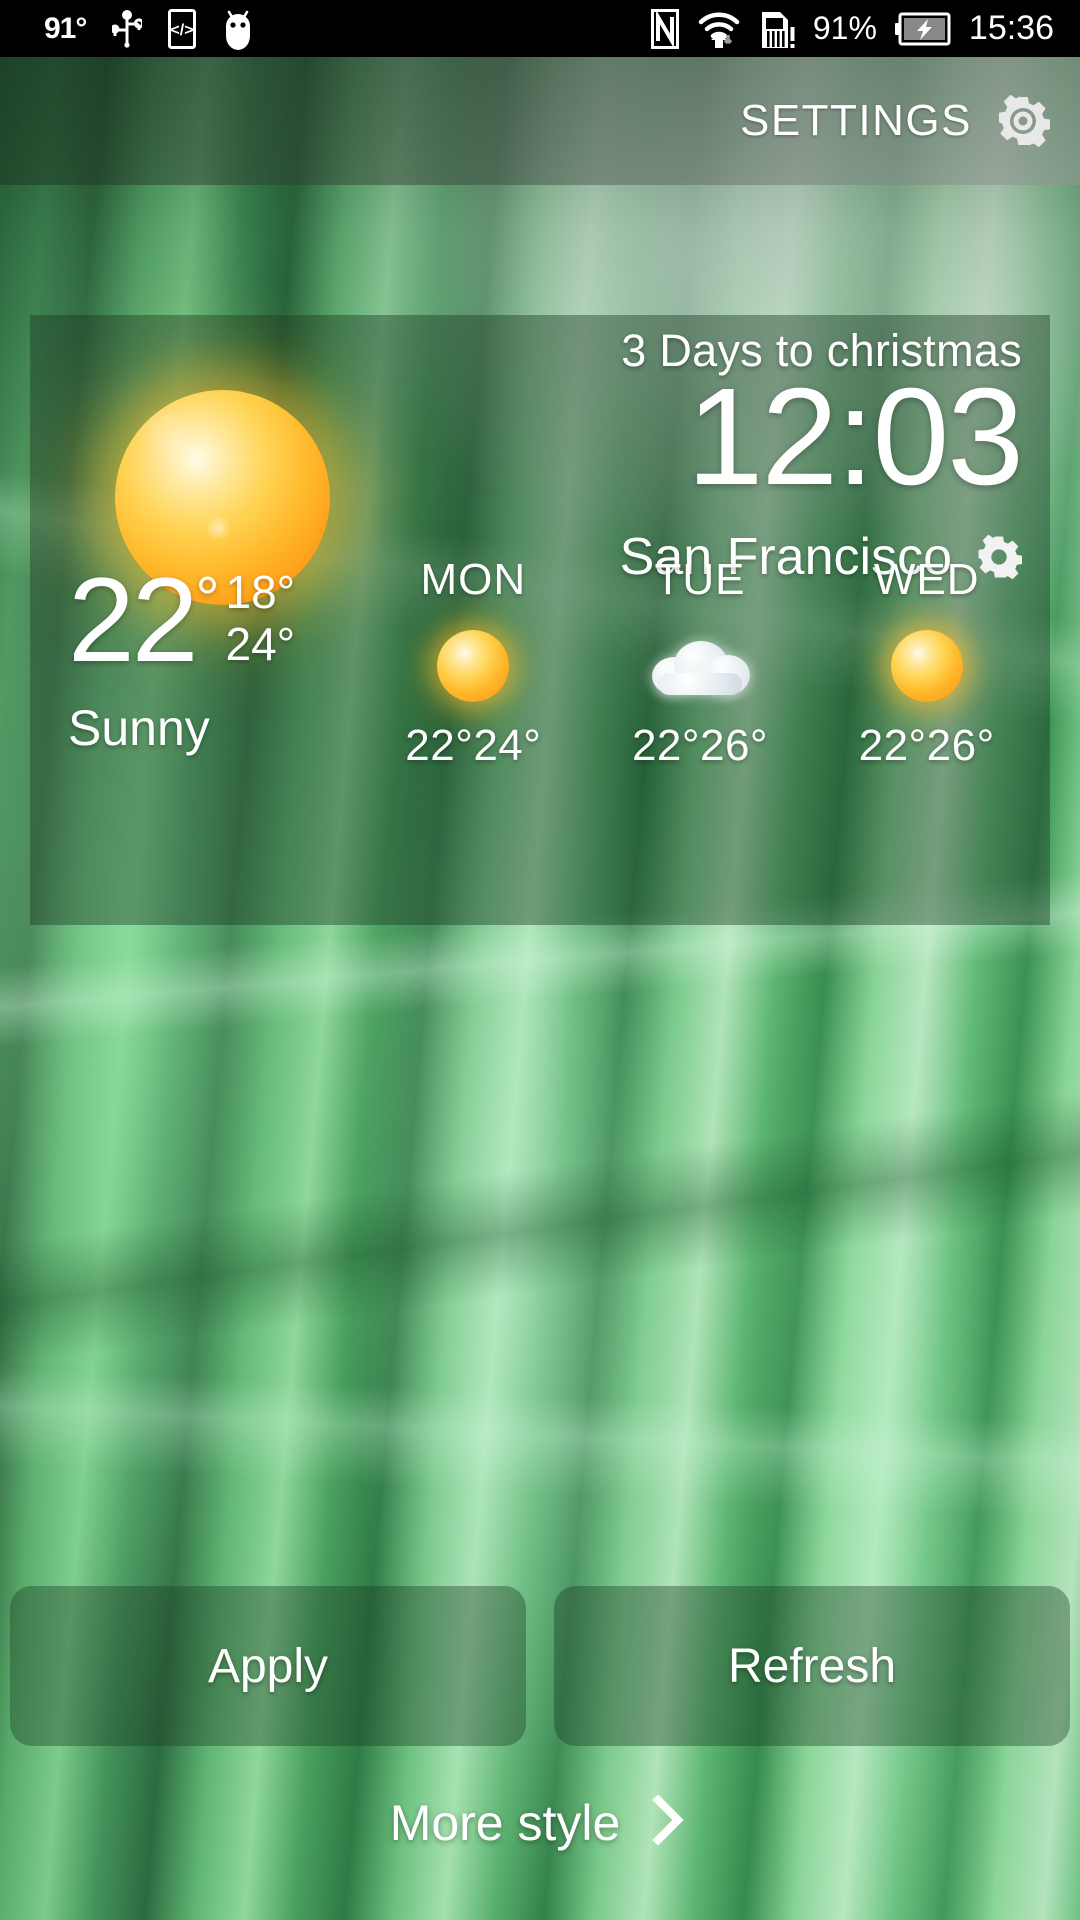 This screenshot has width=1080, height=1920. I want to click on current-temperature-value: 22, so click(133, 620).